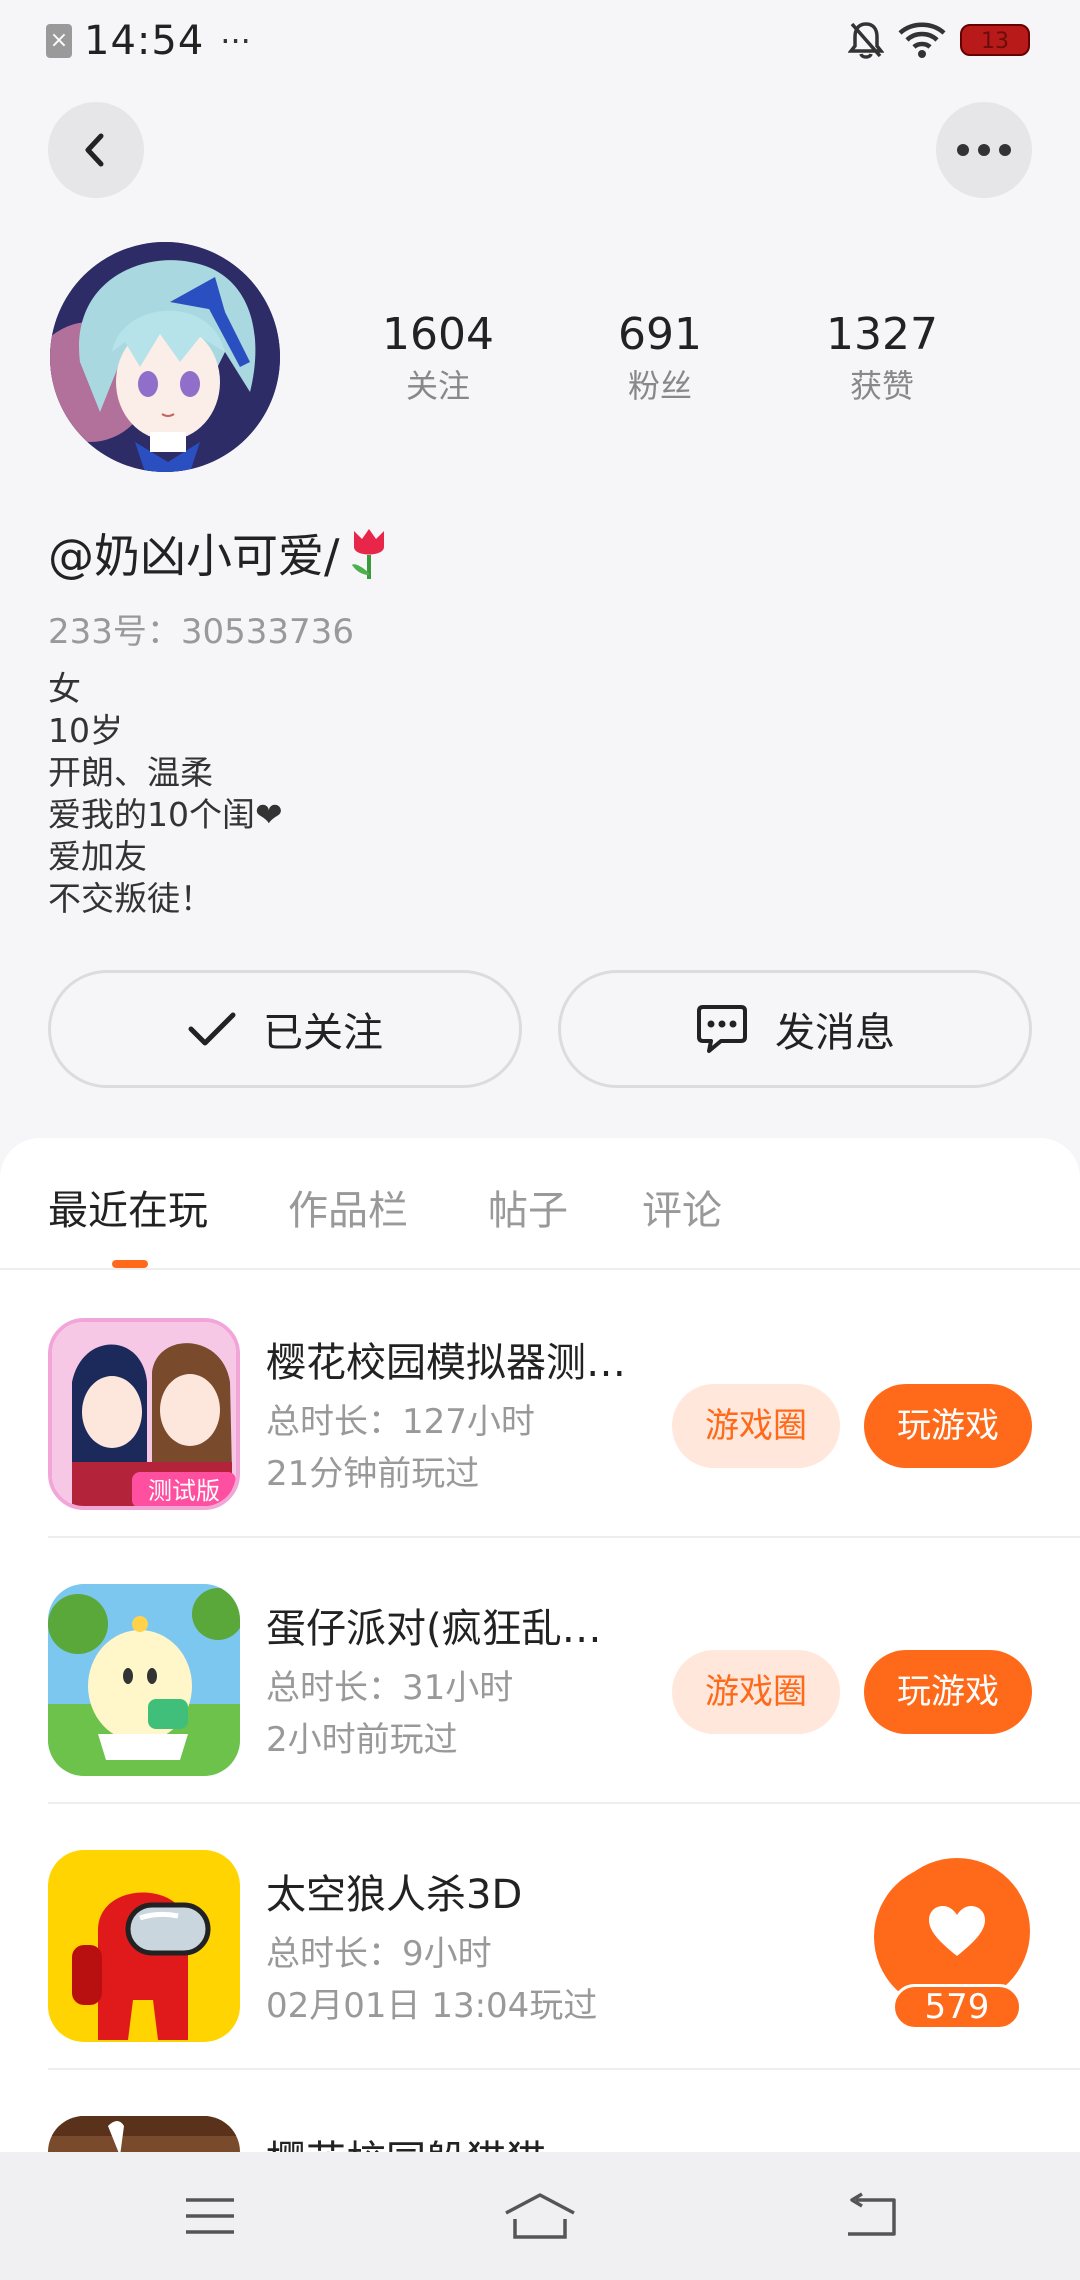 This screenshot has height=2280, width=1080. I want to click on game-row: 测试版 樱花校园模拟器测… 总时长：127小时 21分钟前玩过 游戏圈 玩游戏, so click(564, 1405).